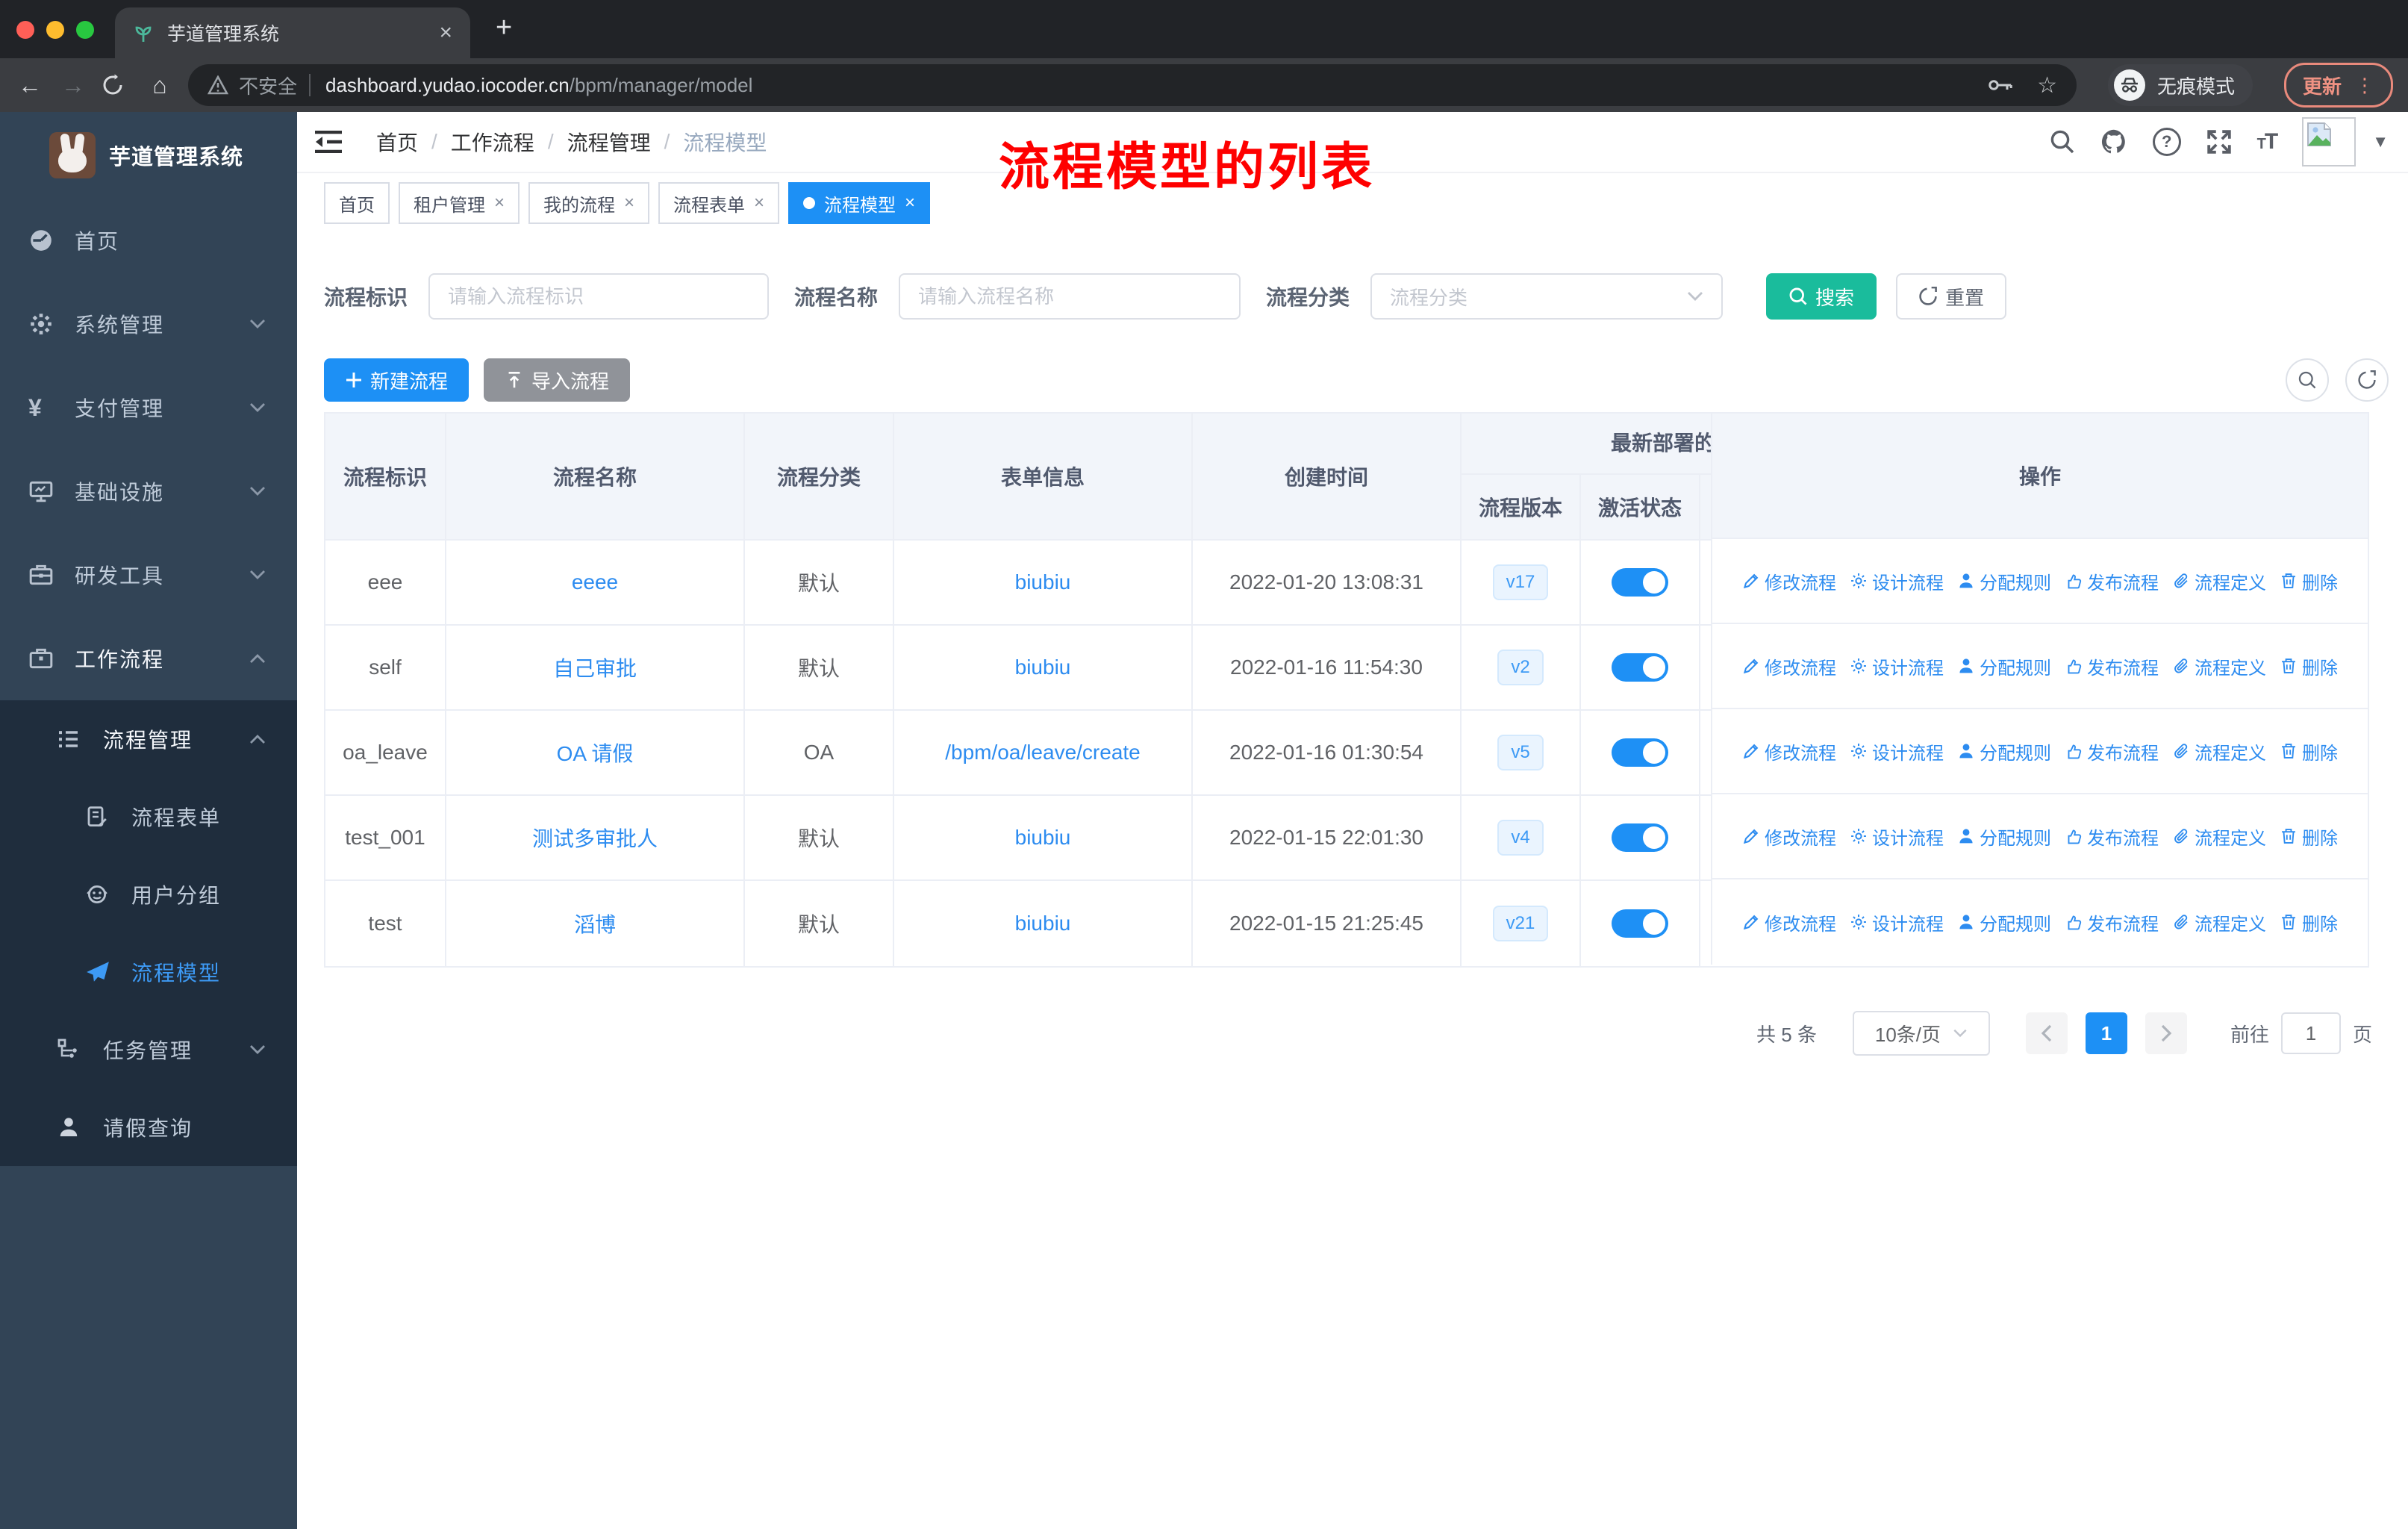 The width and height of the screenshot is (2408, 1529). What do you see at coordinates (492, 142) in the screenshot?
I see `breadcrumb-workflow: 工作流程` at bounding box center [492, 142].